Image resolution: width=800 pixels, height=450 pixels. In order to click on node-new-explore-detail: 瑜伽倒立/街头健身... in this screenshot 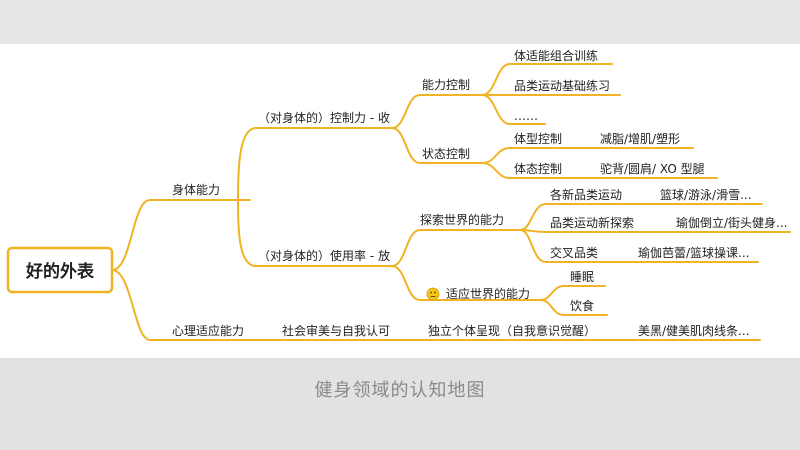, I will do `click(732, 222)`.